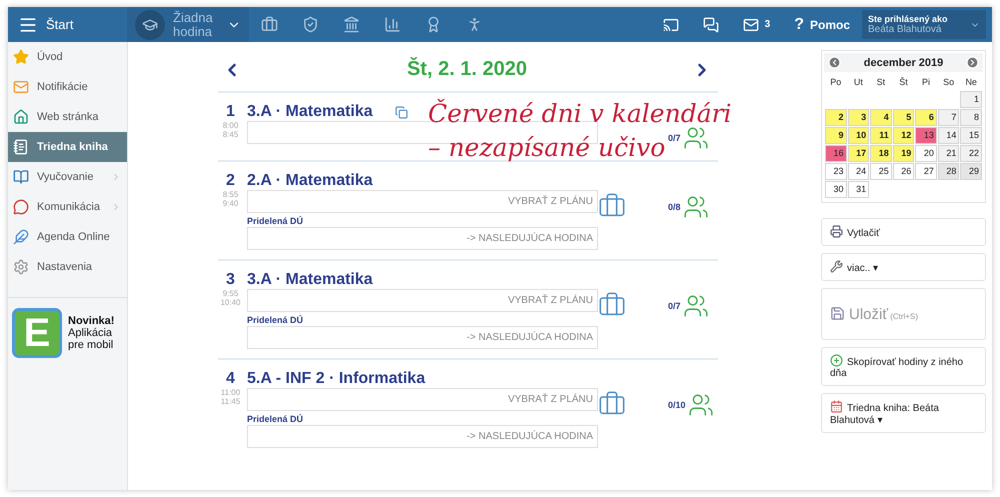  What do you see at coordinates (188, 24) in the screenshot?
I see `lesson-dropdown: Žiadna hodina` at bounding box center [188, 24].